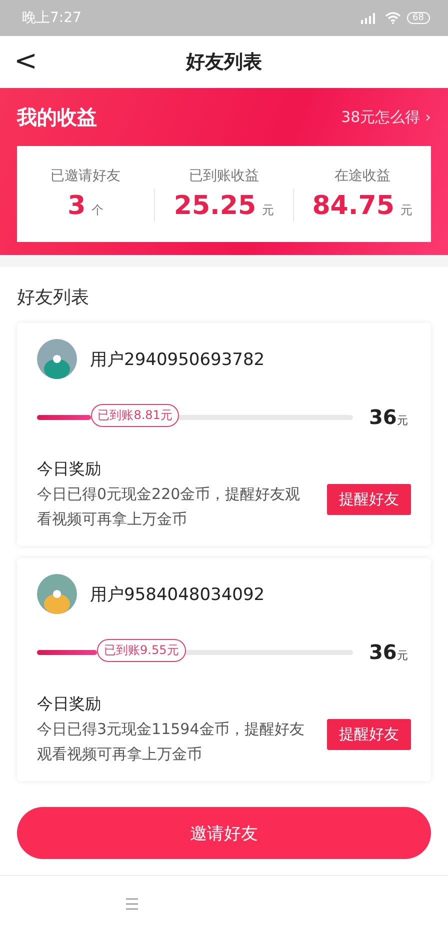  I want to click on received-badge: 已到账9.55元, so click(141, 650).